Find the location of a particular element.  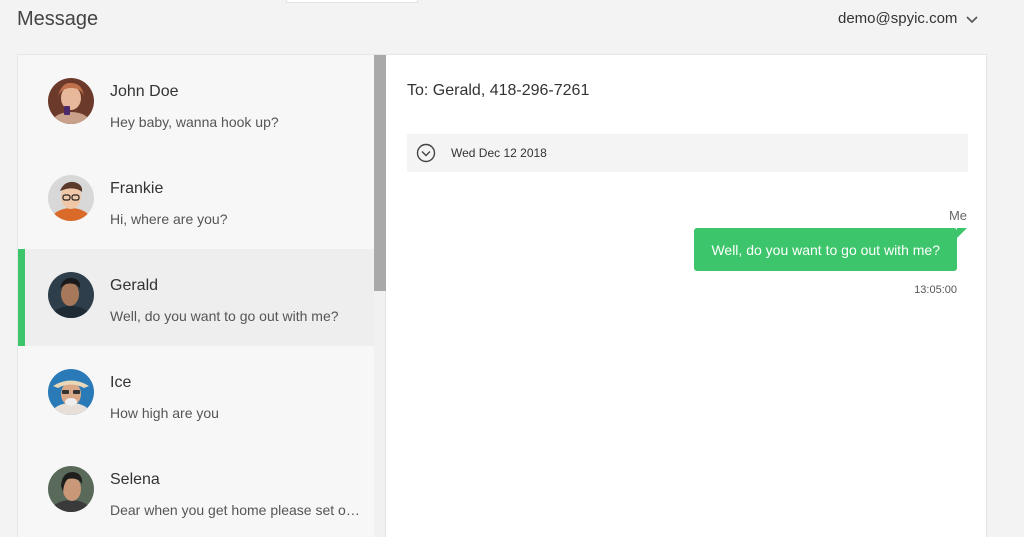

contact-item-ice: Ice How high are you is located at coordinates (196, 394).